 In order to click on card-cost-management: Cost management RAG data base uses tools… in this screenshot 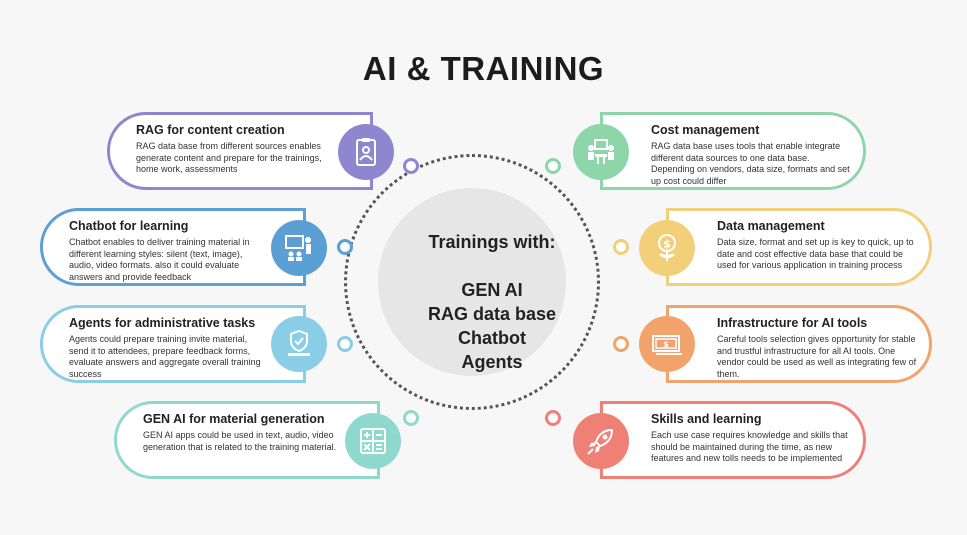, I will do `click(733, 151)`.